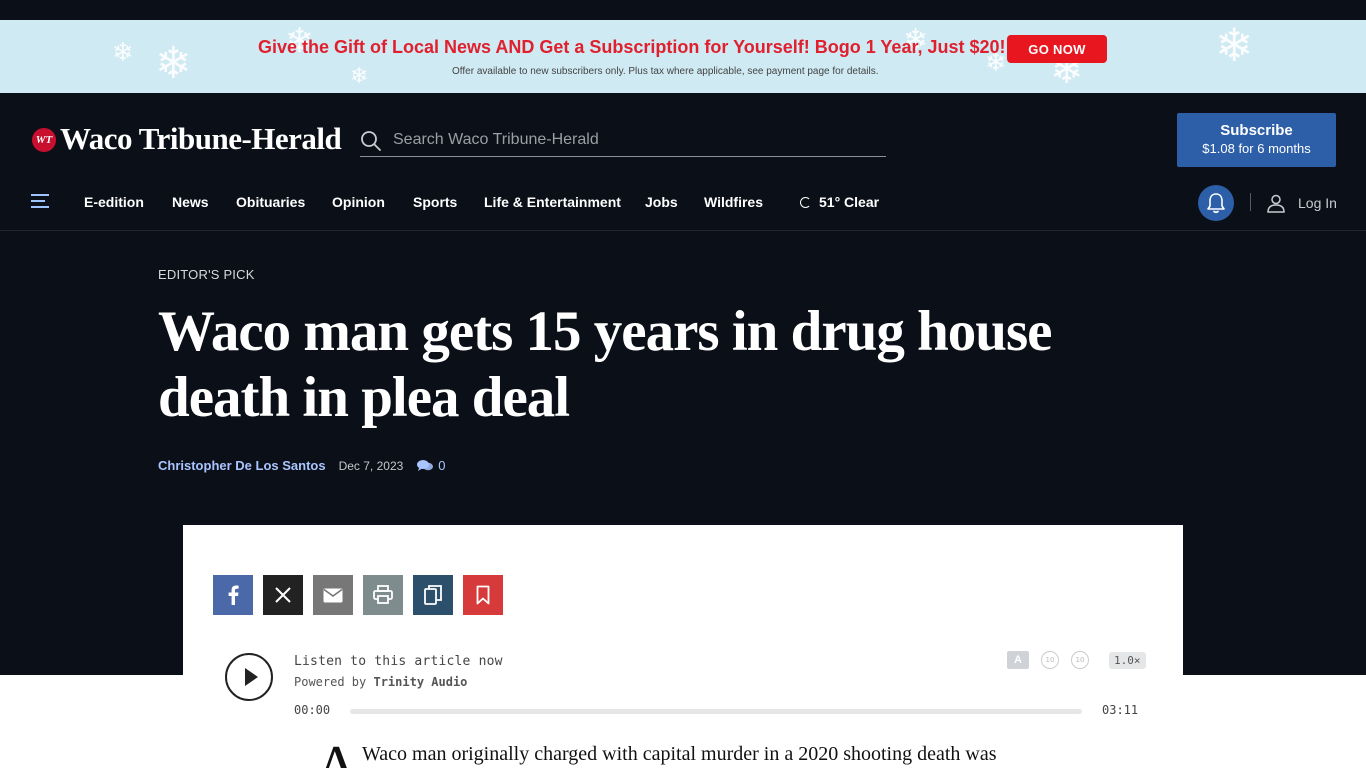  What do you see at coordinates (206, 274) in the screenshot?
I see `article-kicker: EDITOR'S PICK` at bounding box center [206, 274].